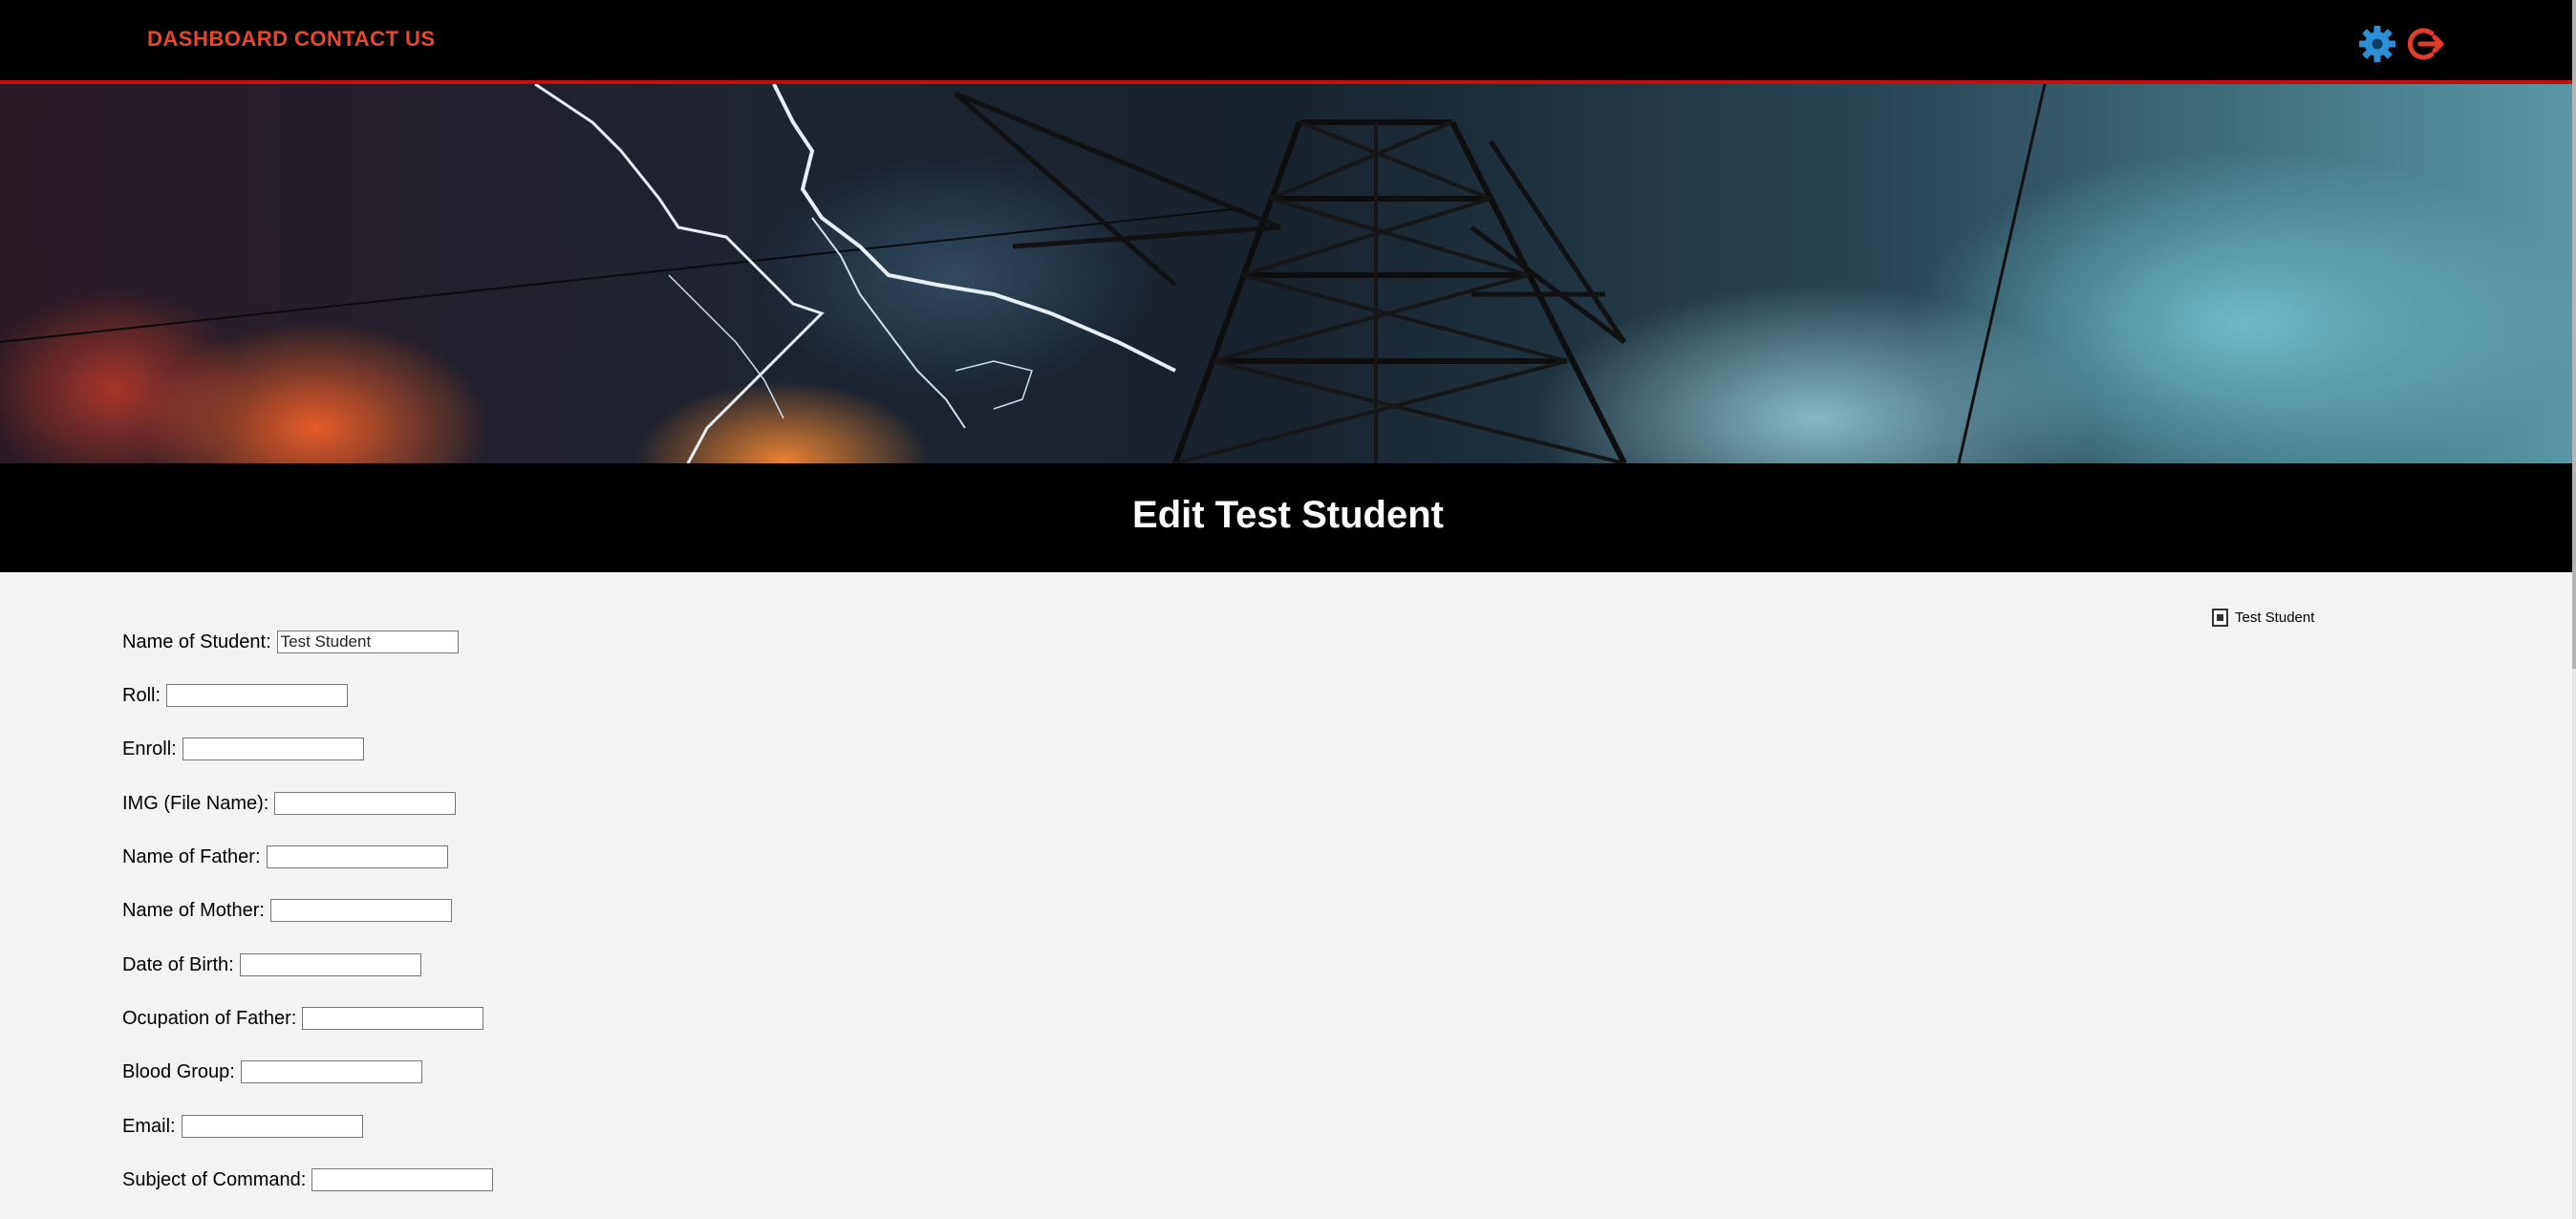 This screenshot has height=1219, width=2576. I want to click on blood-group-input, so click(331, 1072).